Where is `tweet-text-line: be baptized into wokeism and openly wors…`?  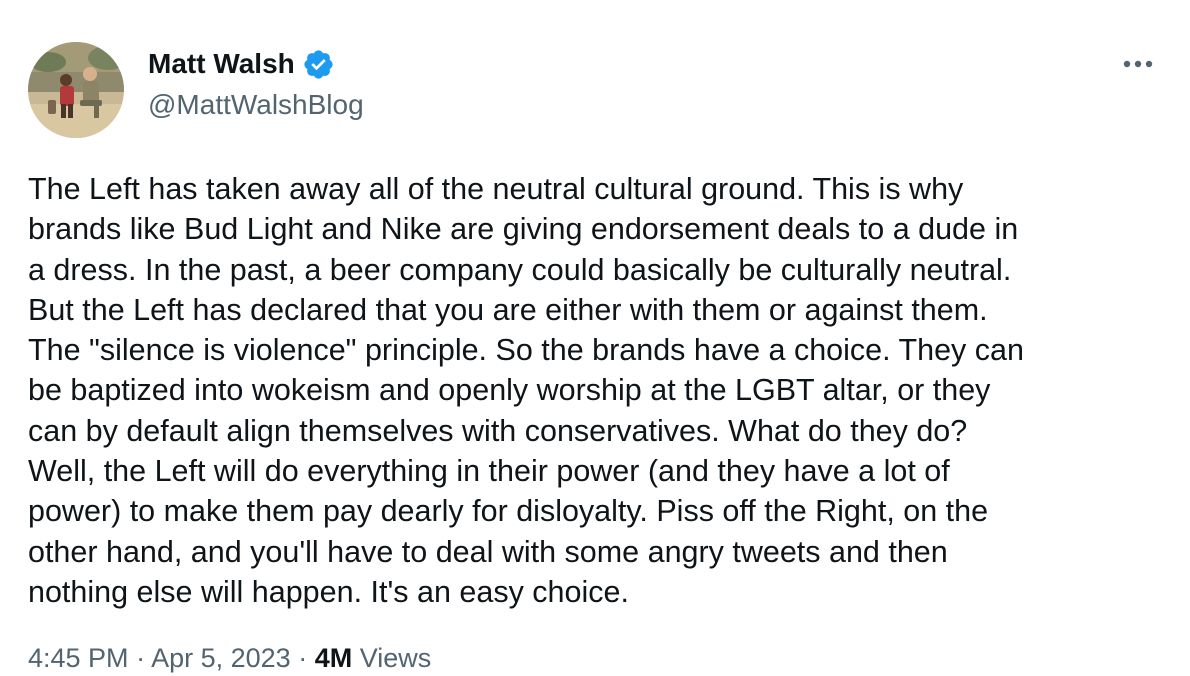 tweet-text-line: be baptized into wokeism and openly wors… is located at coordinates (509, 390).